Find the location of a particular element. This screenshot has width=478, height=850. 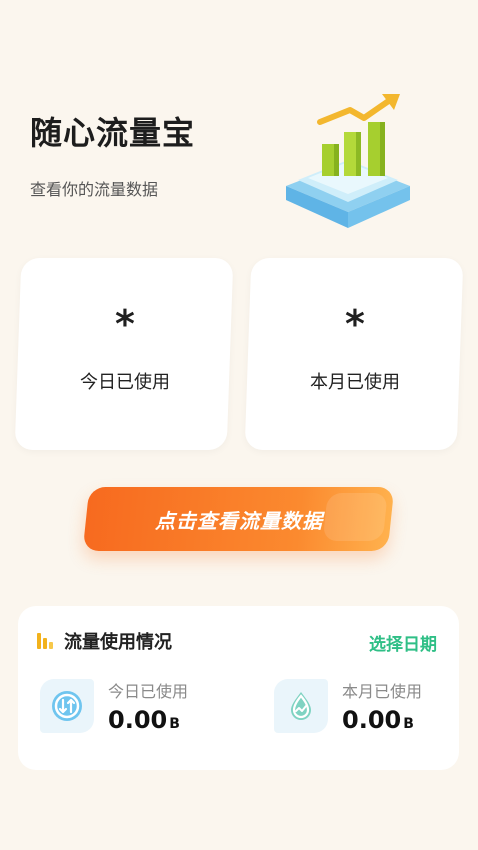

view-data-button-label: 点击查看流量数据 is located at coordinates (238, 520).